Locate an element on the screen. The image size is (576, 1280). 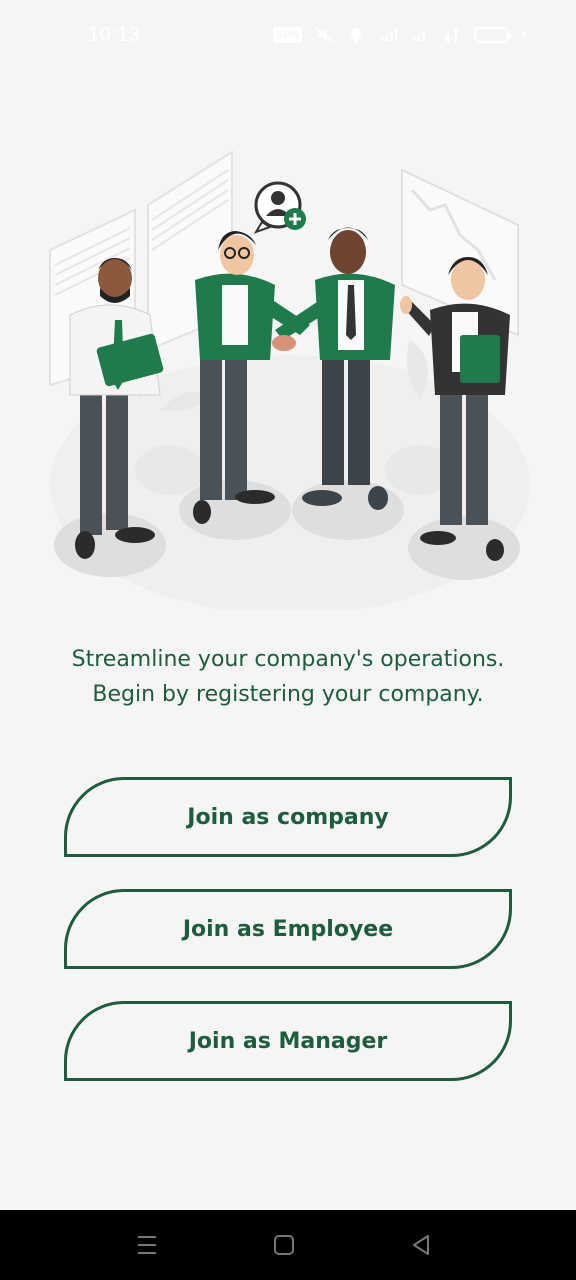
location-icon is located at coordinates (356, 35).